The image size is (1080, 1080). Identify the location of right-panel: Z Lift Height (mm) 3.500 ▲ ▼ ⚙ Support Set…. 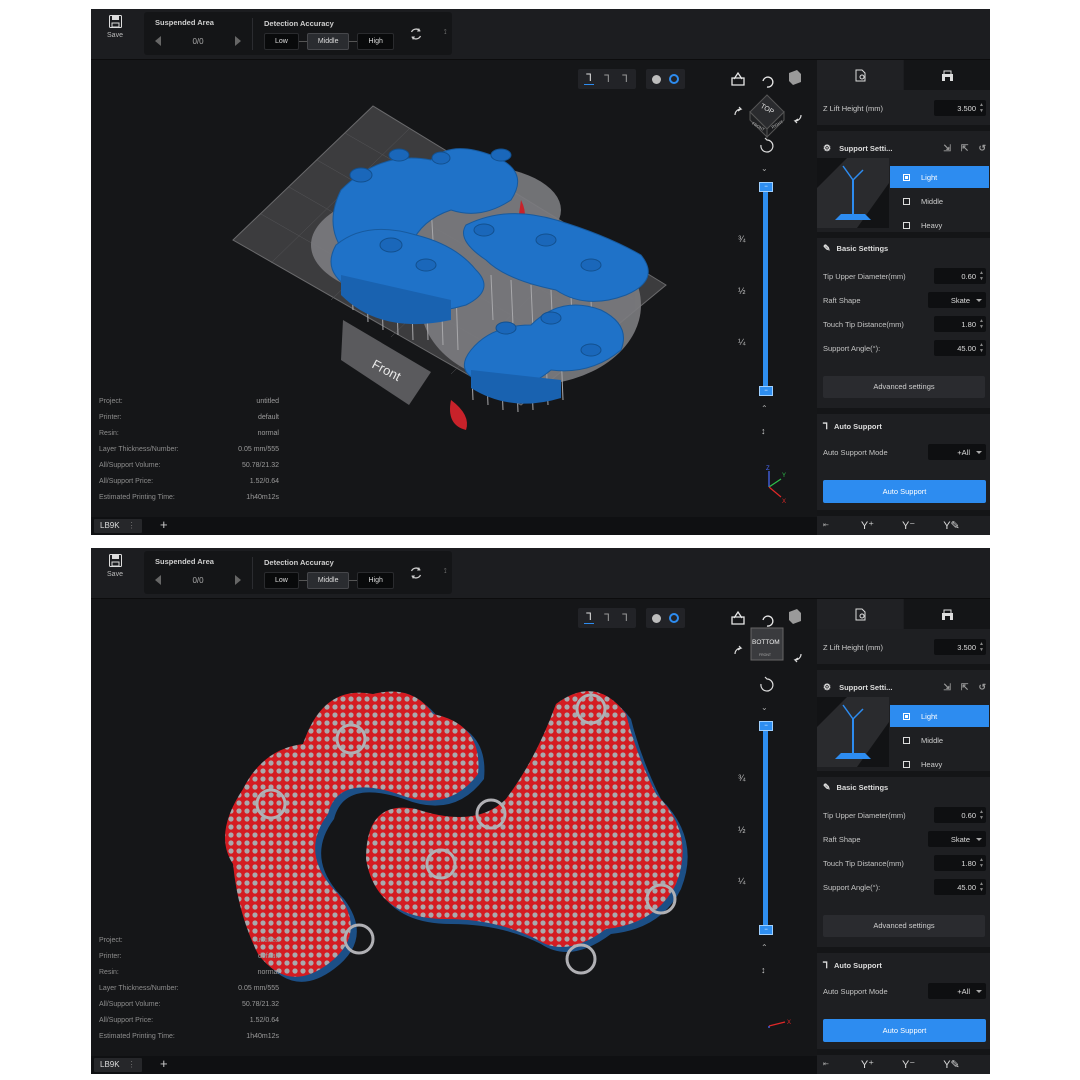
(903, 297).